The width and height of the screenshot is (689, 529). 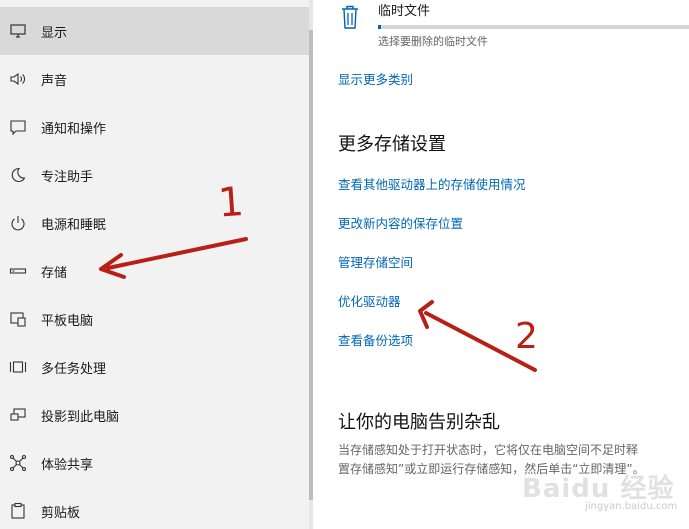 I want to click on temp-files-usage-fill, so click(x=380, y=27).